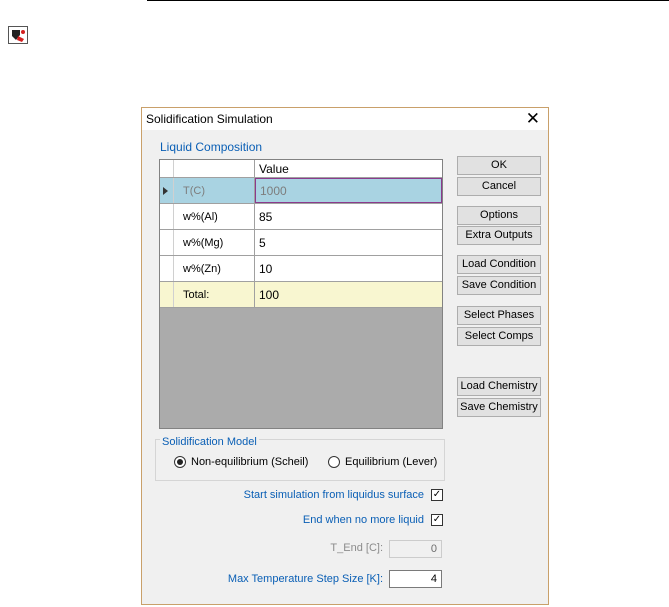 The image size is (669, 607). Describe the element at coordinates (214, 168) in the screenshot. I see `header-name` at that location.